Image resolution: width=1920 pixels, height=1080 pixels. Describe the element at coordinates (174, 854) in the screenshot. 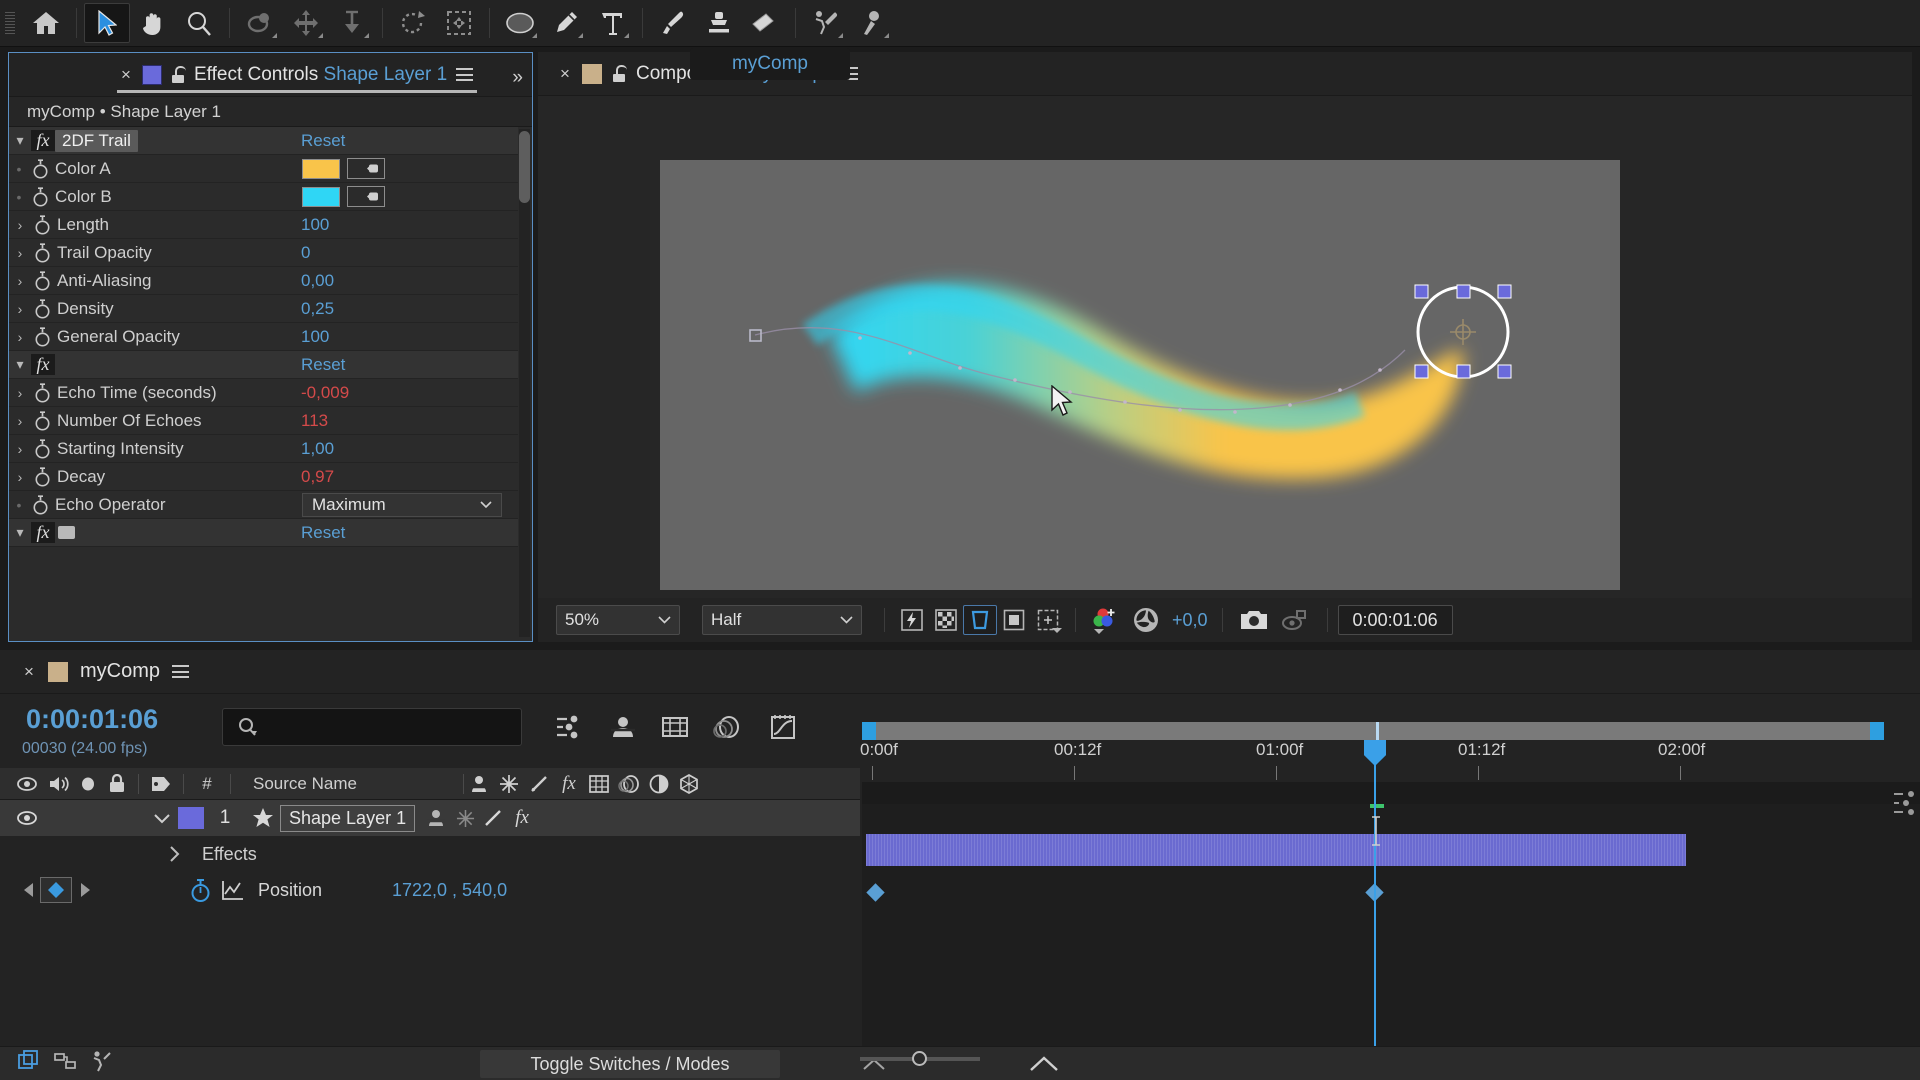

I see `effects-twirl-icon` at that location.